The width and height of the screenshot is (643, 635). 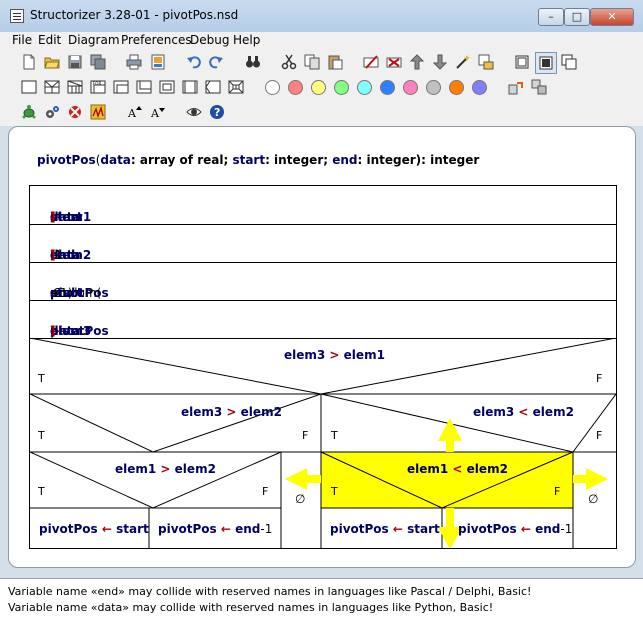 What do you see at coordinates (194, 112) in the screenshot?
I see `eye-icon` at bounding box center [194, 112].